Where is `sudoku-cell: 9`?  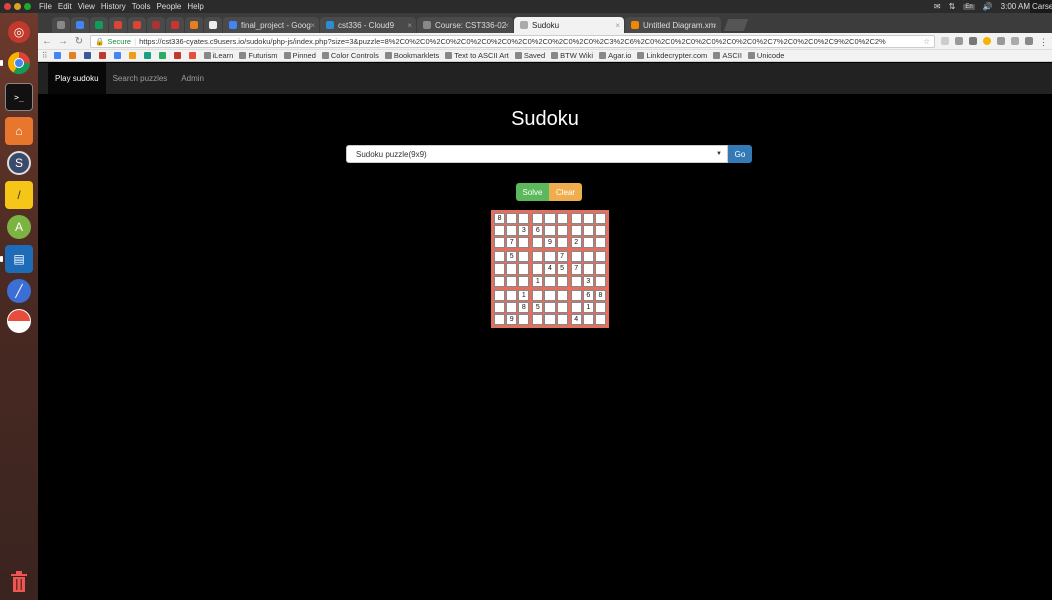
sudoku-cell: 9 is located at coordinates (550, 243).